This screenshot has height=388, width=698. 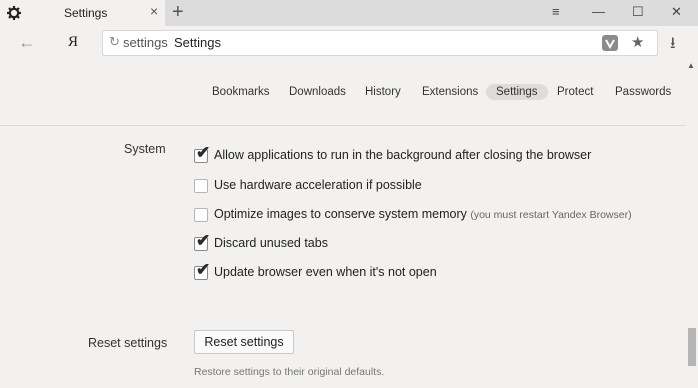 I want to click on nav-downloads: Downloads, so click(x=317, y=92).